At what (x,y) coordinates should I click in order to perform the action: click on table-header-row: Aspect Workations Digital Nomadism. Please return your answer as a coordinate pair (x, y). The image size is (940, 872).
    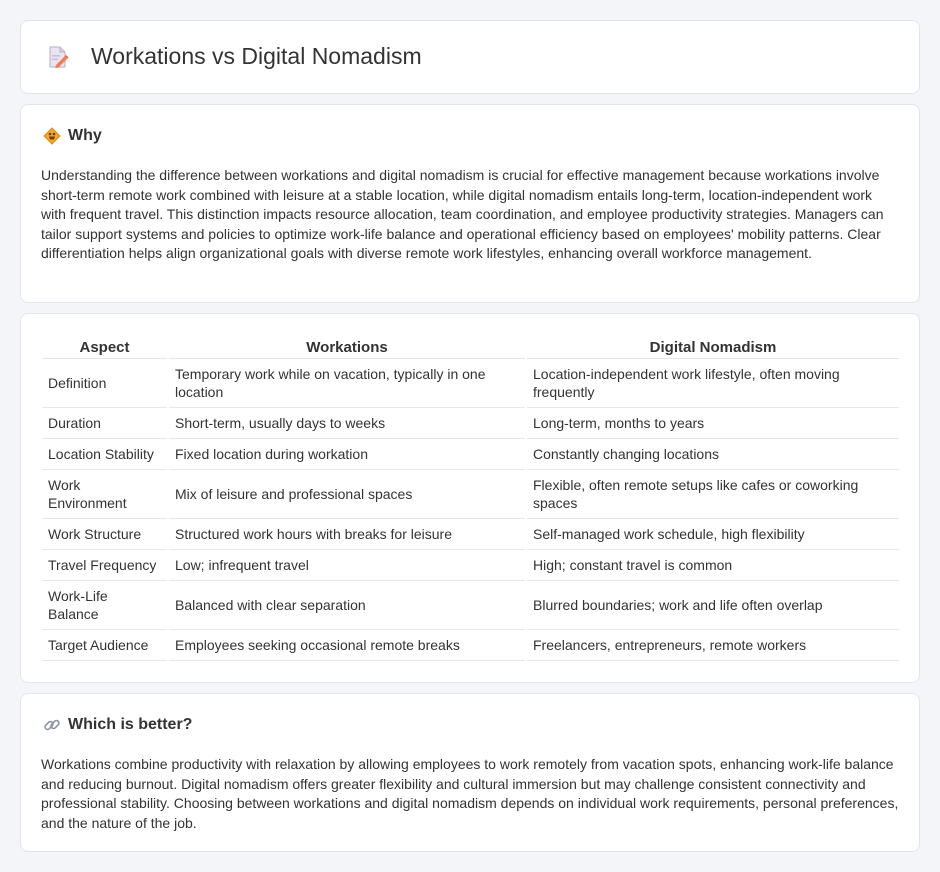
    Looking at the image, I should click on (470, 347).